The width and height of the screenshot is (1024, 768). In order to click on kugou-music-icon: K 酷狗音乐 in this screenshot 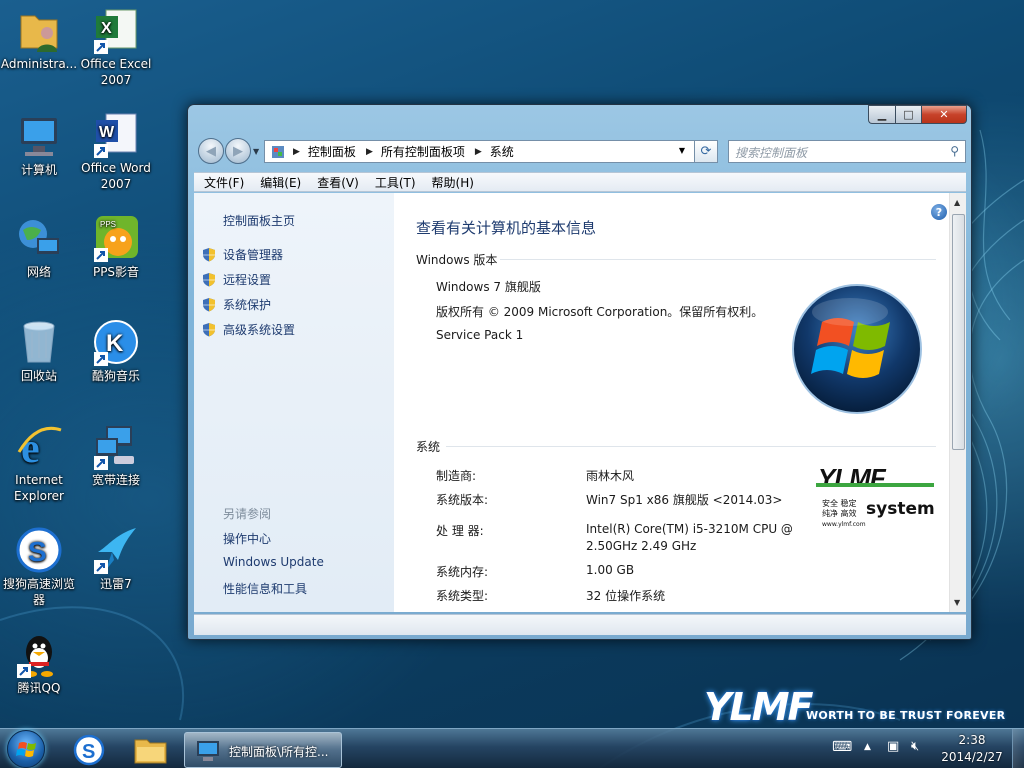, I will do `click(116, 351)`.